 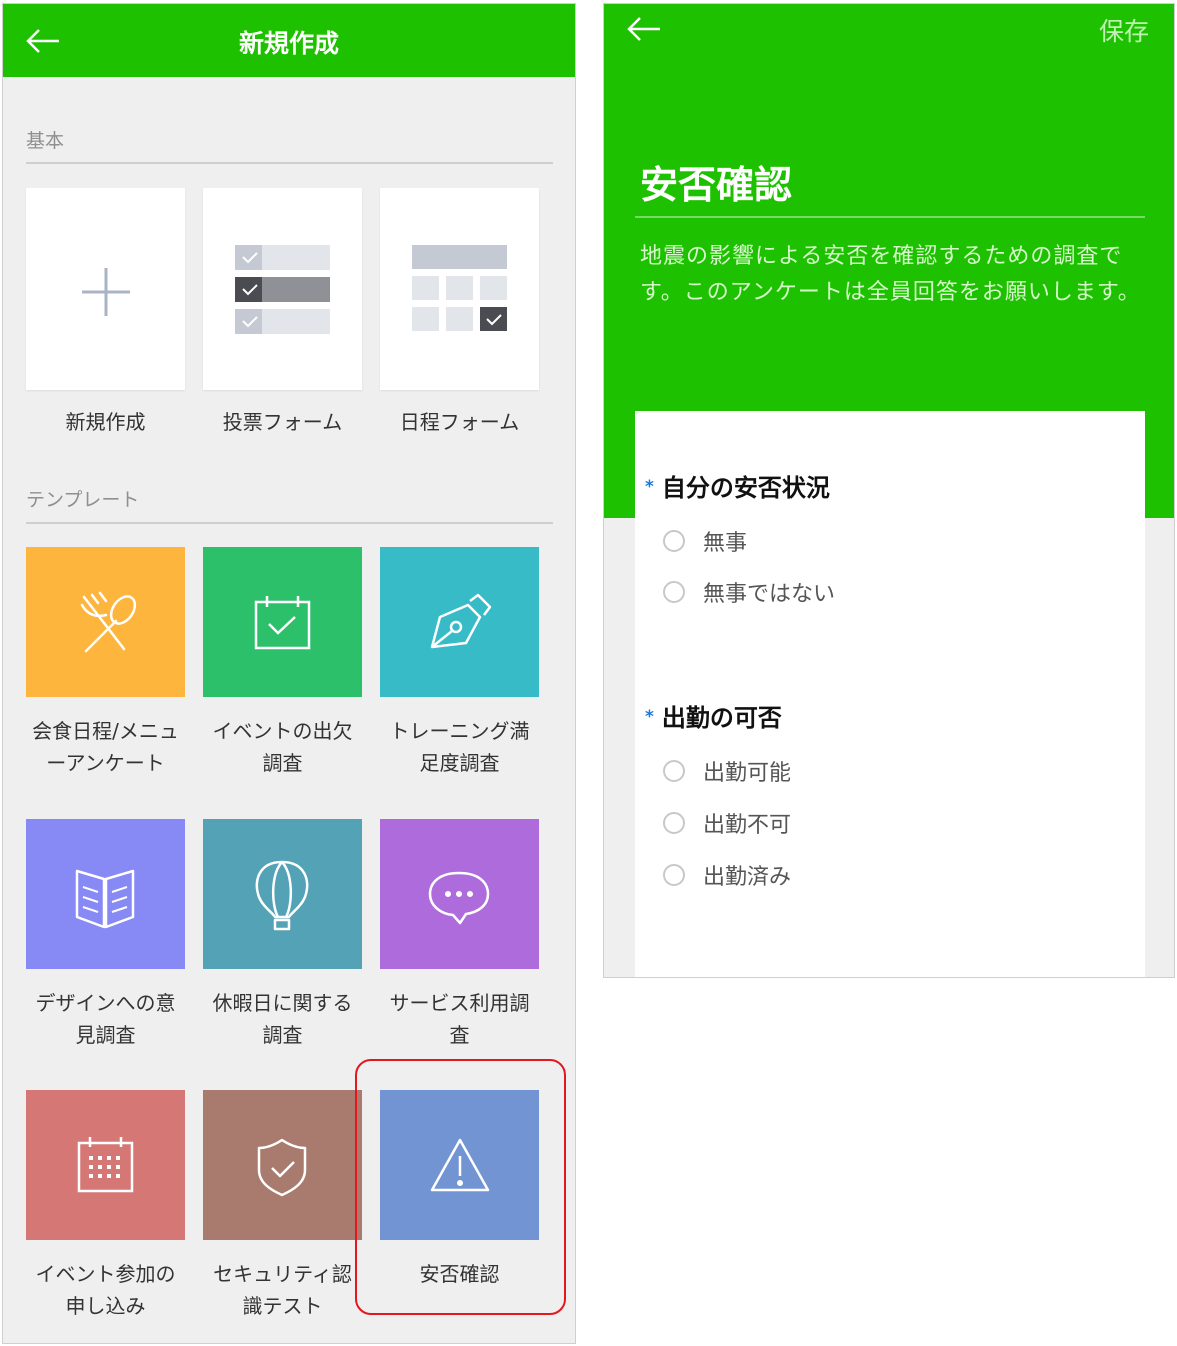 I want to click on radio-option: 無事, so click(x=705, y=541).